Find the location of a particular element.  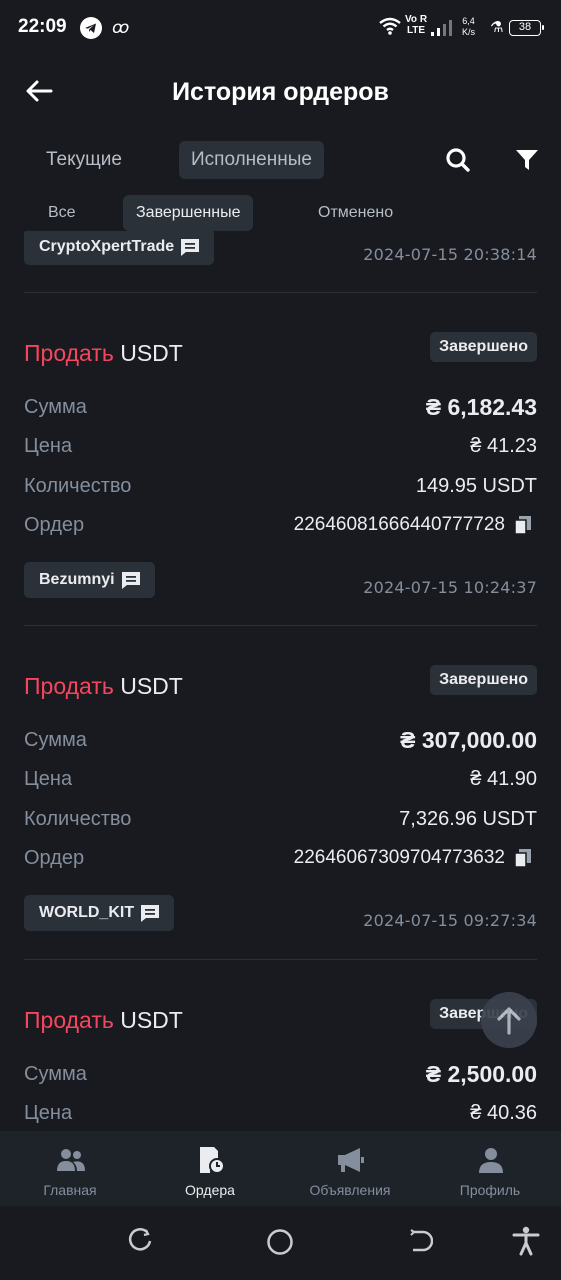

back-icon is located at coordinates (420, 1241).